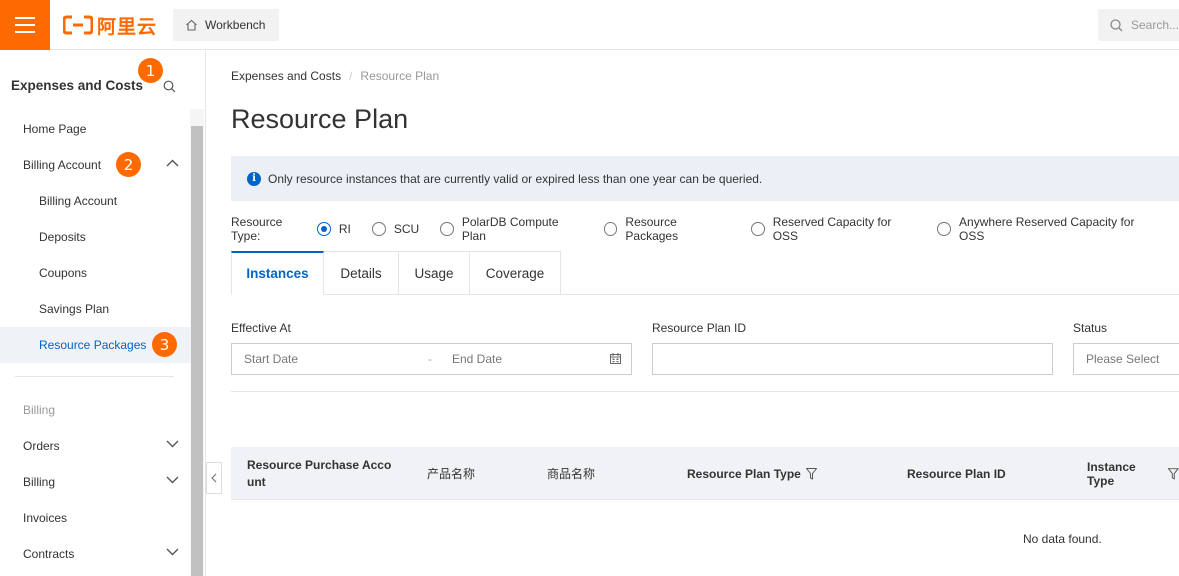  I want to click on chevron-up-icon, so click(172, 163).